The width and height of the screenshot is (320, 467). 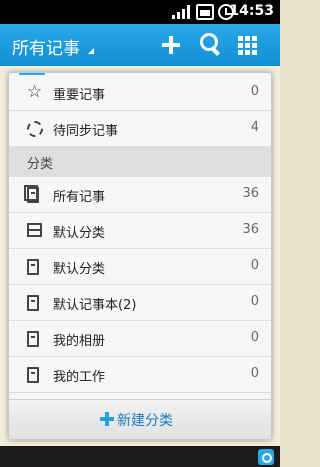 What do you see at coordinates (140, 231) in the screenshot?
I see `category-item-default: 默认分类 36` at bounding box center [140, 231].